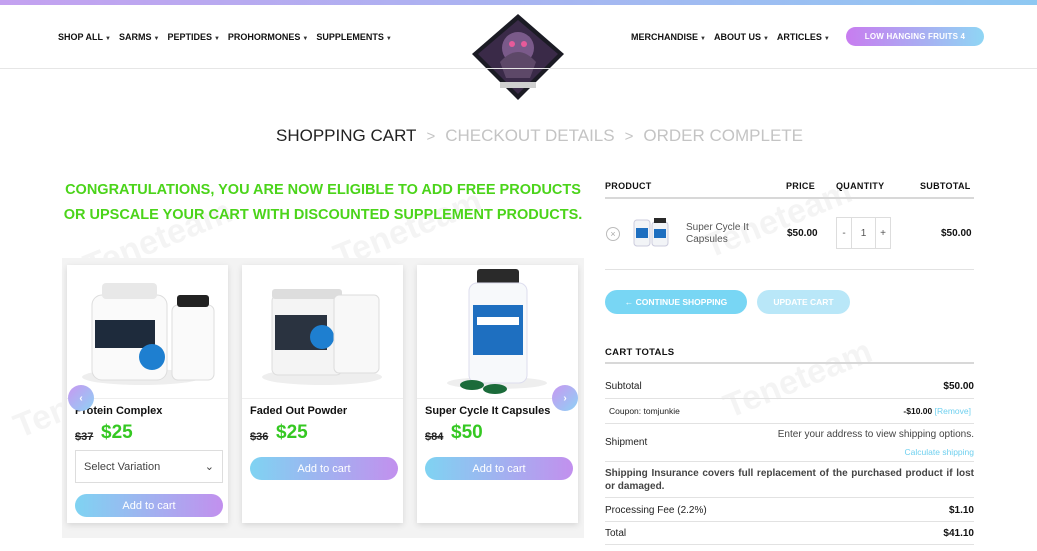 The width and height of the screenshot is (1037, 551). Describe the element at coordinates (84, 437) in the screenshot. I see `old-price: $37` at that location.